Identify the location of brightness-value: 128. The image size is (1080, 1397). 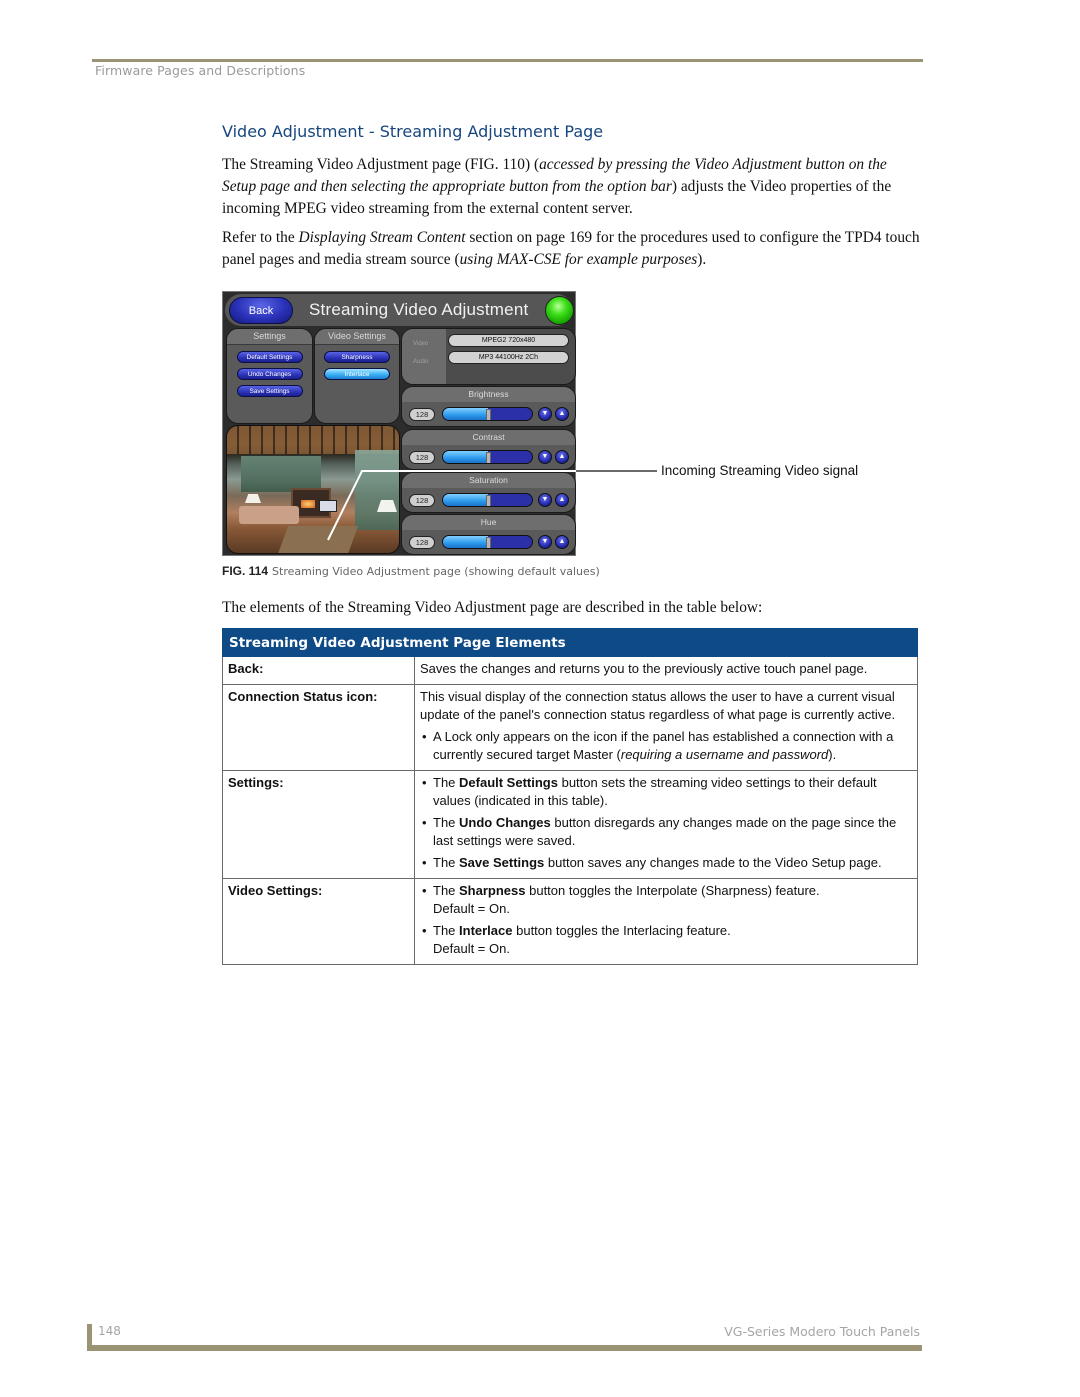
(422, 414).